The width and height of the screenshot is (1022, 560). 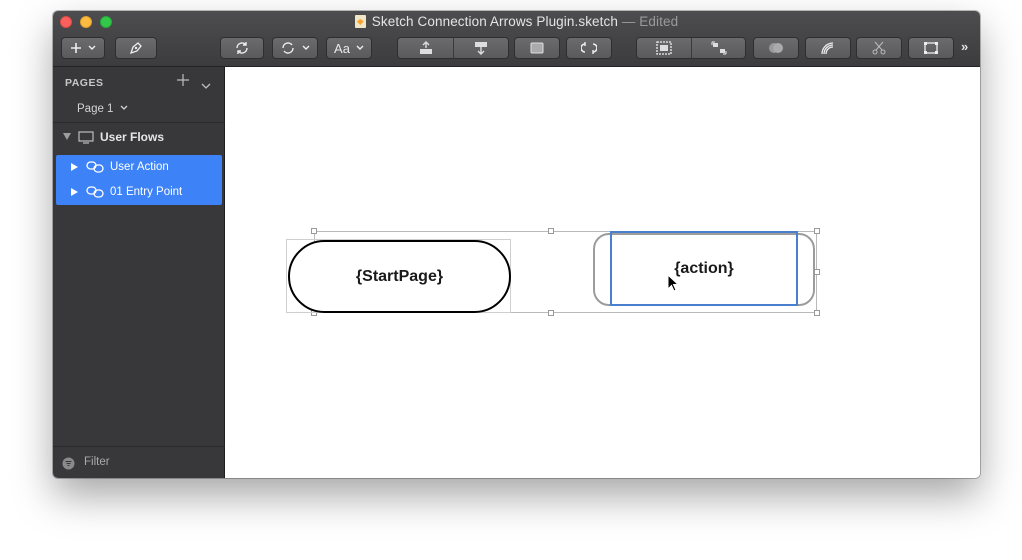 I want to click on bring-forward-icon, so click(x=425, y=47).